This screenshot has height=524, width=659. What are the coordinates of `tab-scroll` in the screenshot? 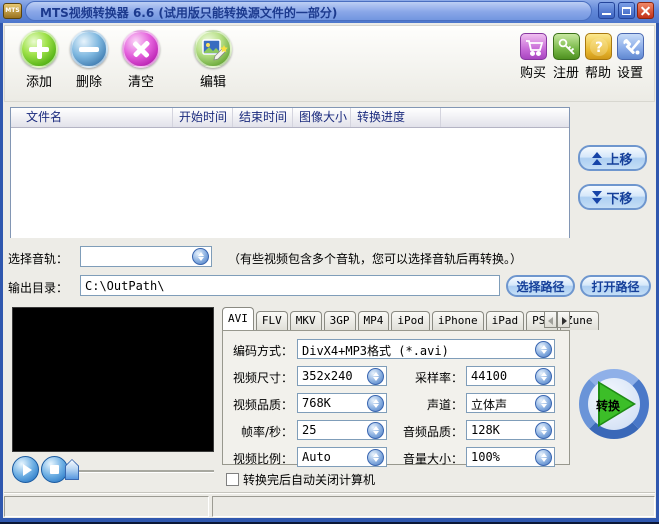 It's located at (557, 319).